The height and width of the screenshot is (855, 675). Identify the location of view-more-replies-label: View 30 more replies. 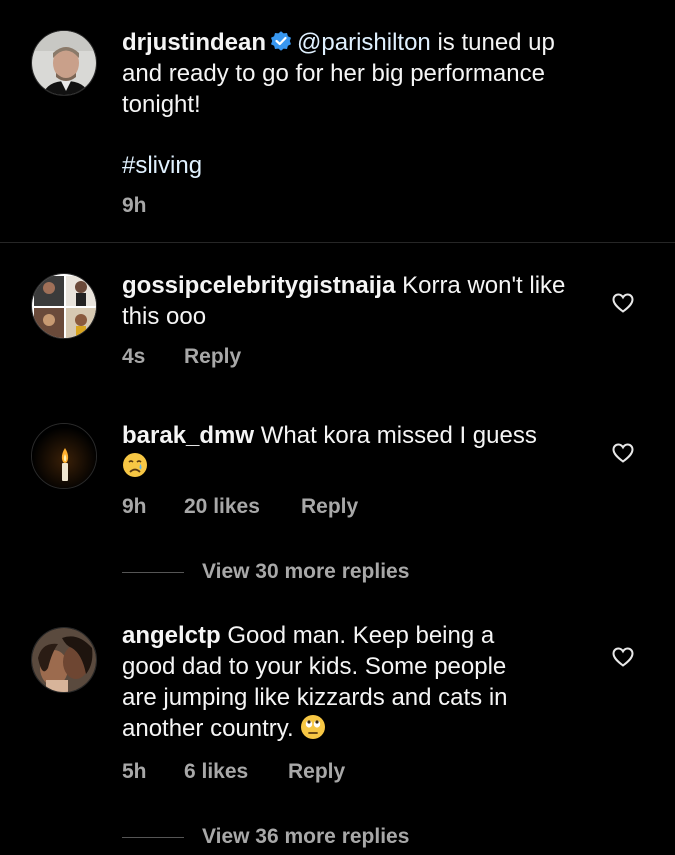
(305, 572).